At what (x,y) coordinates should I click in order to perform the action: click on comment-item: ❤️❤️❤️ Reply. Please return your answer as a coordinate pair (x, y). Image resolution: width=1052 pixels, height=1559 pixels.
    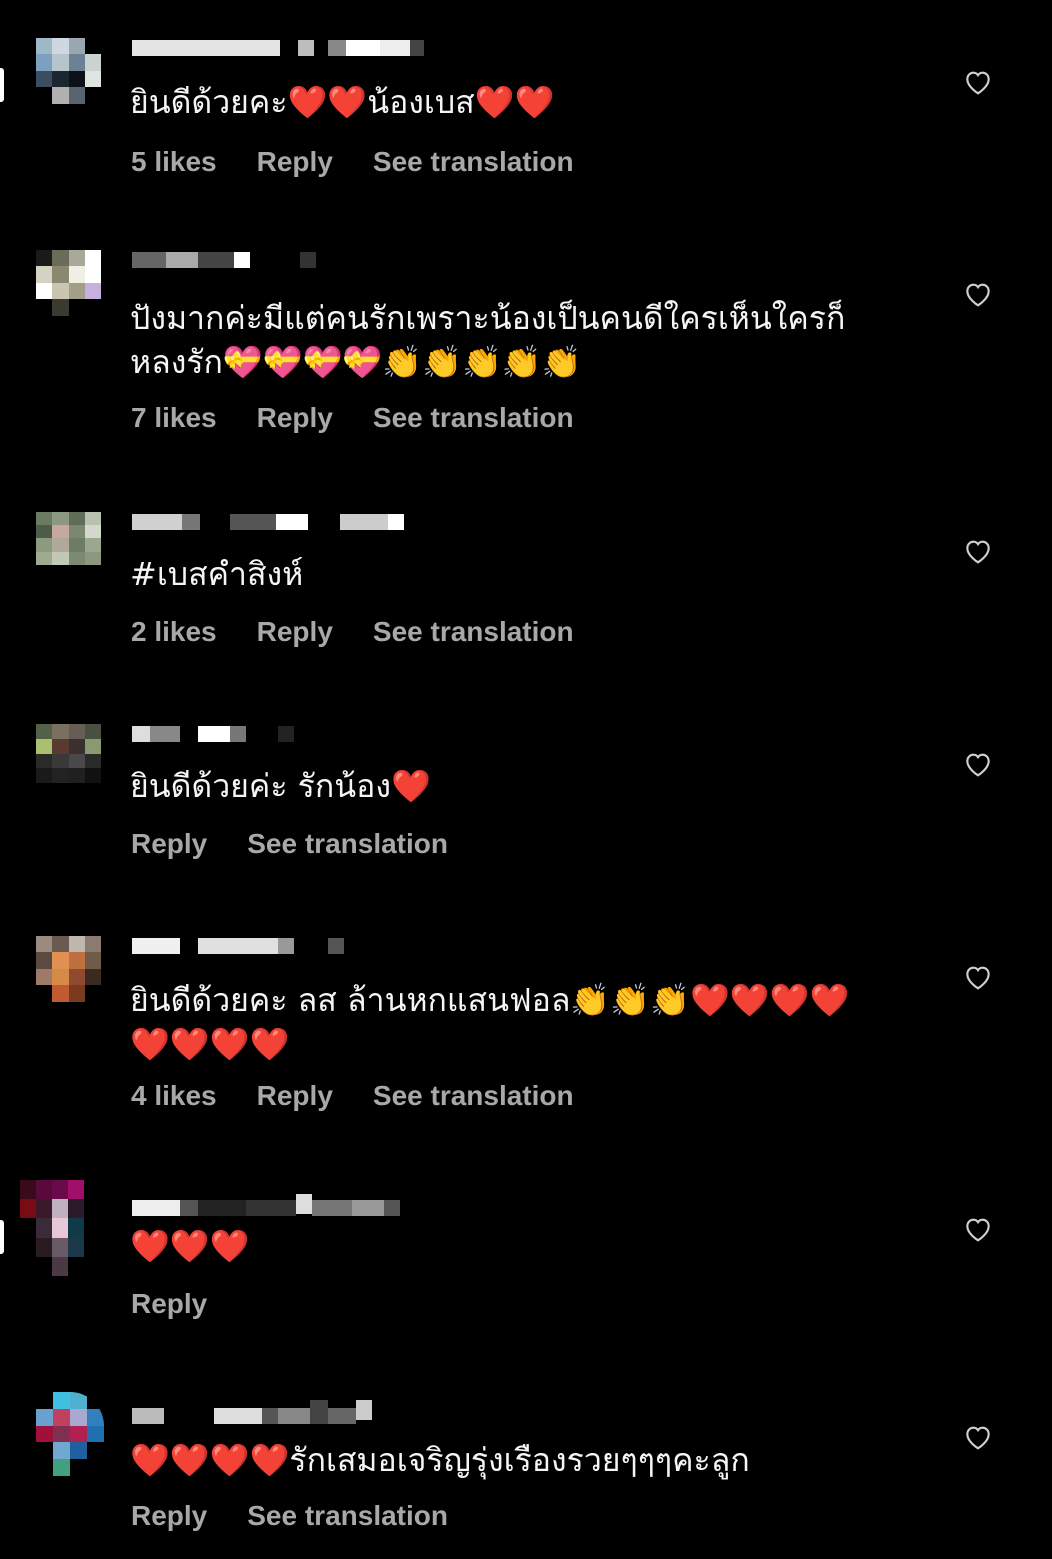
    Looking at the image, I should click on (526, 1275).